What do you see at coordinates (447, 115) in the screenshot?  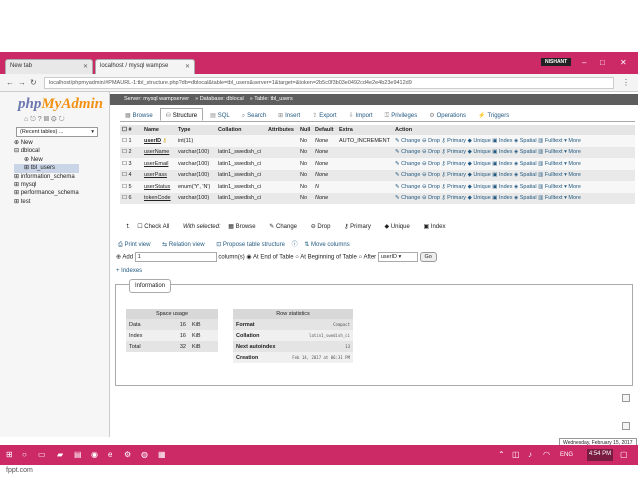 I see `tab-operations: ⚙ Operations` at bounding box center [447, 115].